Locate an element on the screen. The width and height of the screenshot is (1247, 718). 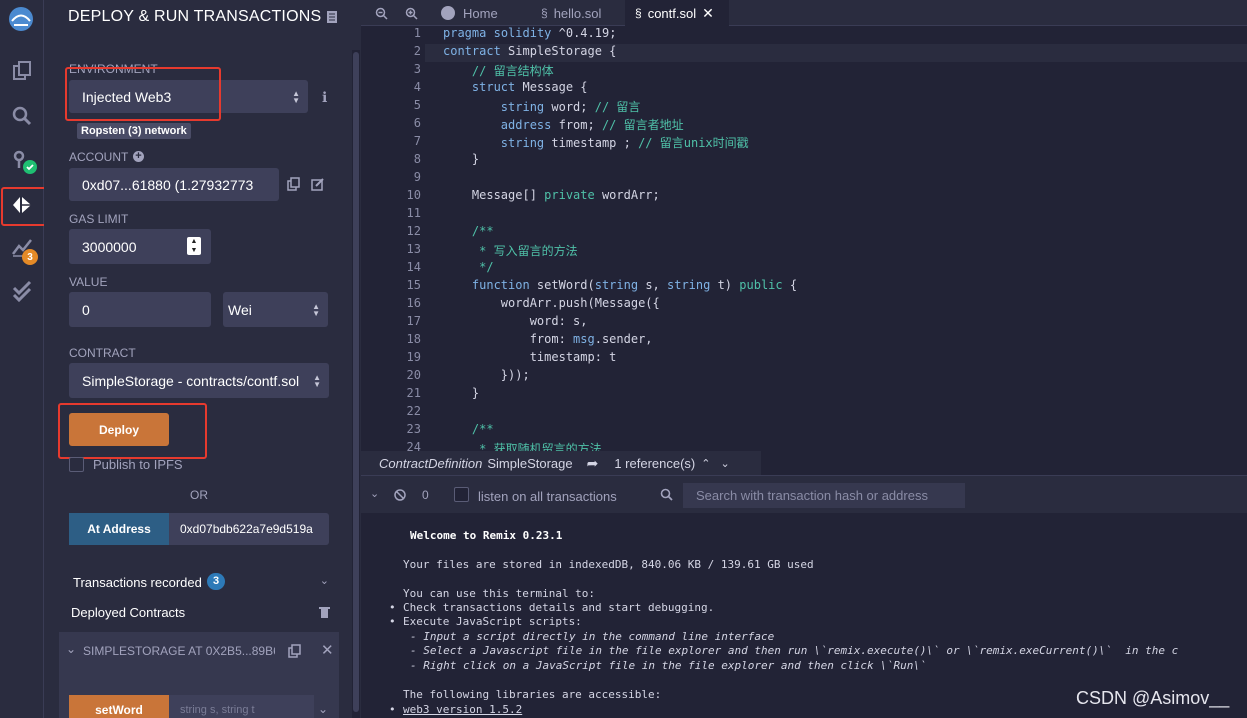
transactions-recorded-row: Transactions recorded 3 ⌄ is located at coordinates (201, 582).